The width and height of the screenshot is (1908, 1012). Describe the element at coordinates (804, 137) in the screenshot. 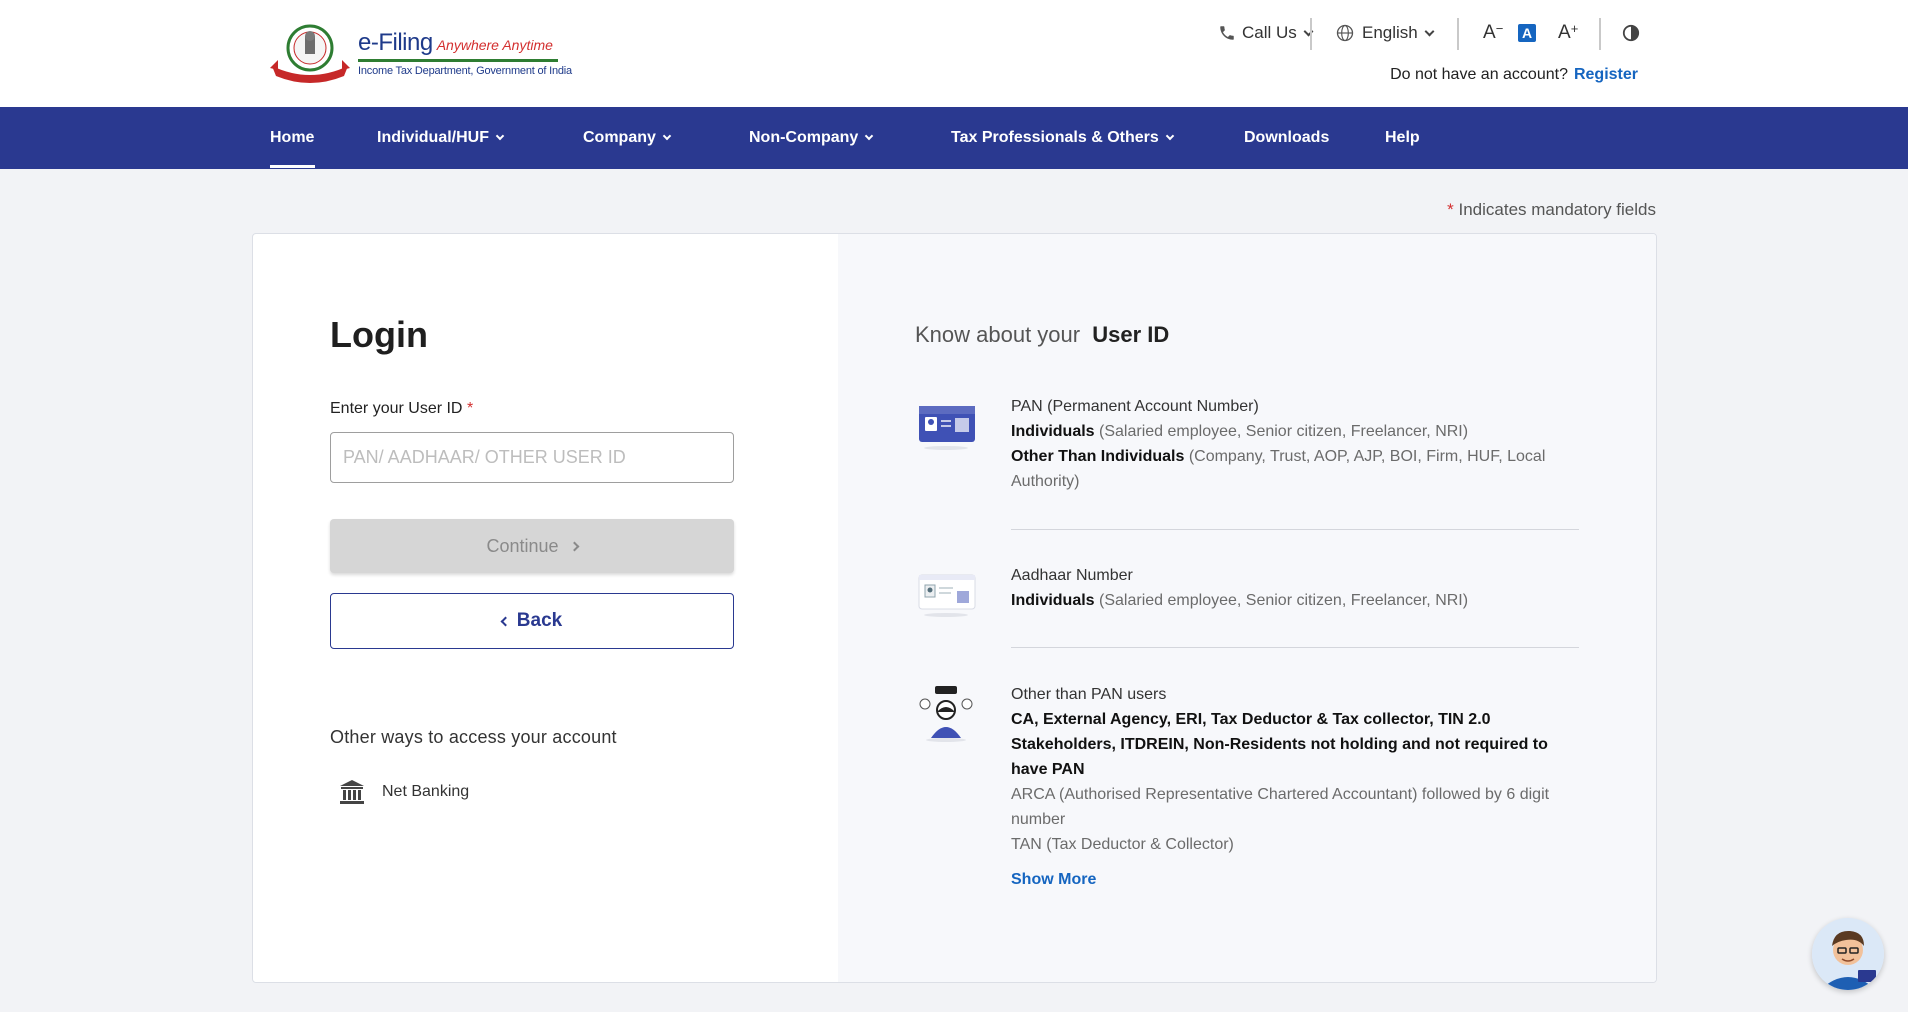

I see `nav-label: Non-Company` at that location.